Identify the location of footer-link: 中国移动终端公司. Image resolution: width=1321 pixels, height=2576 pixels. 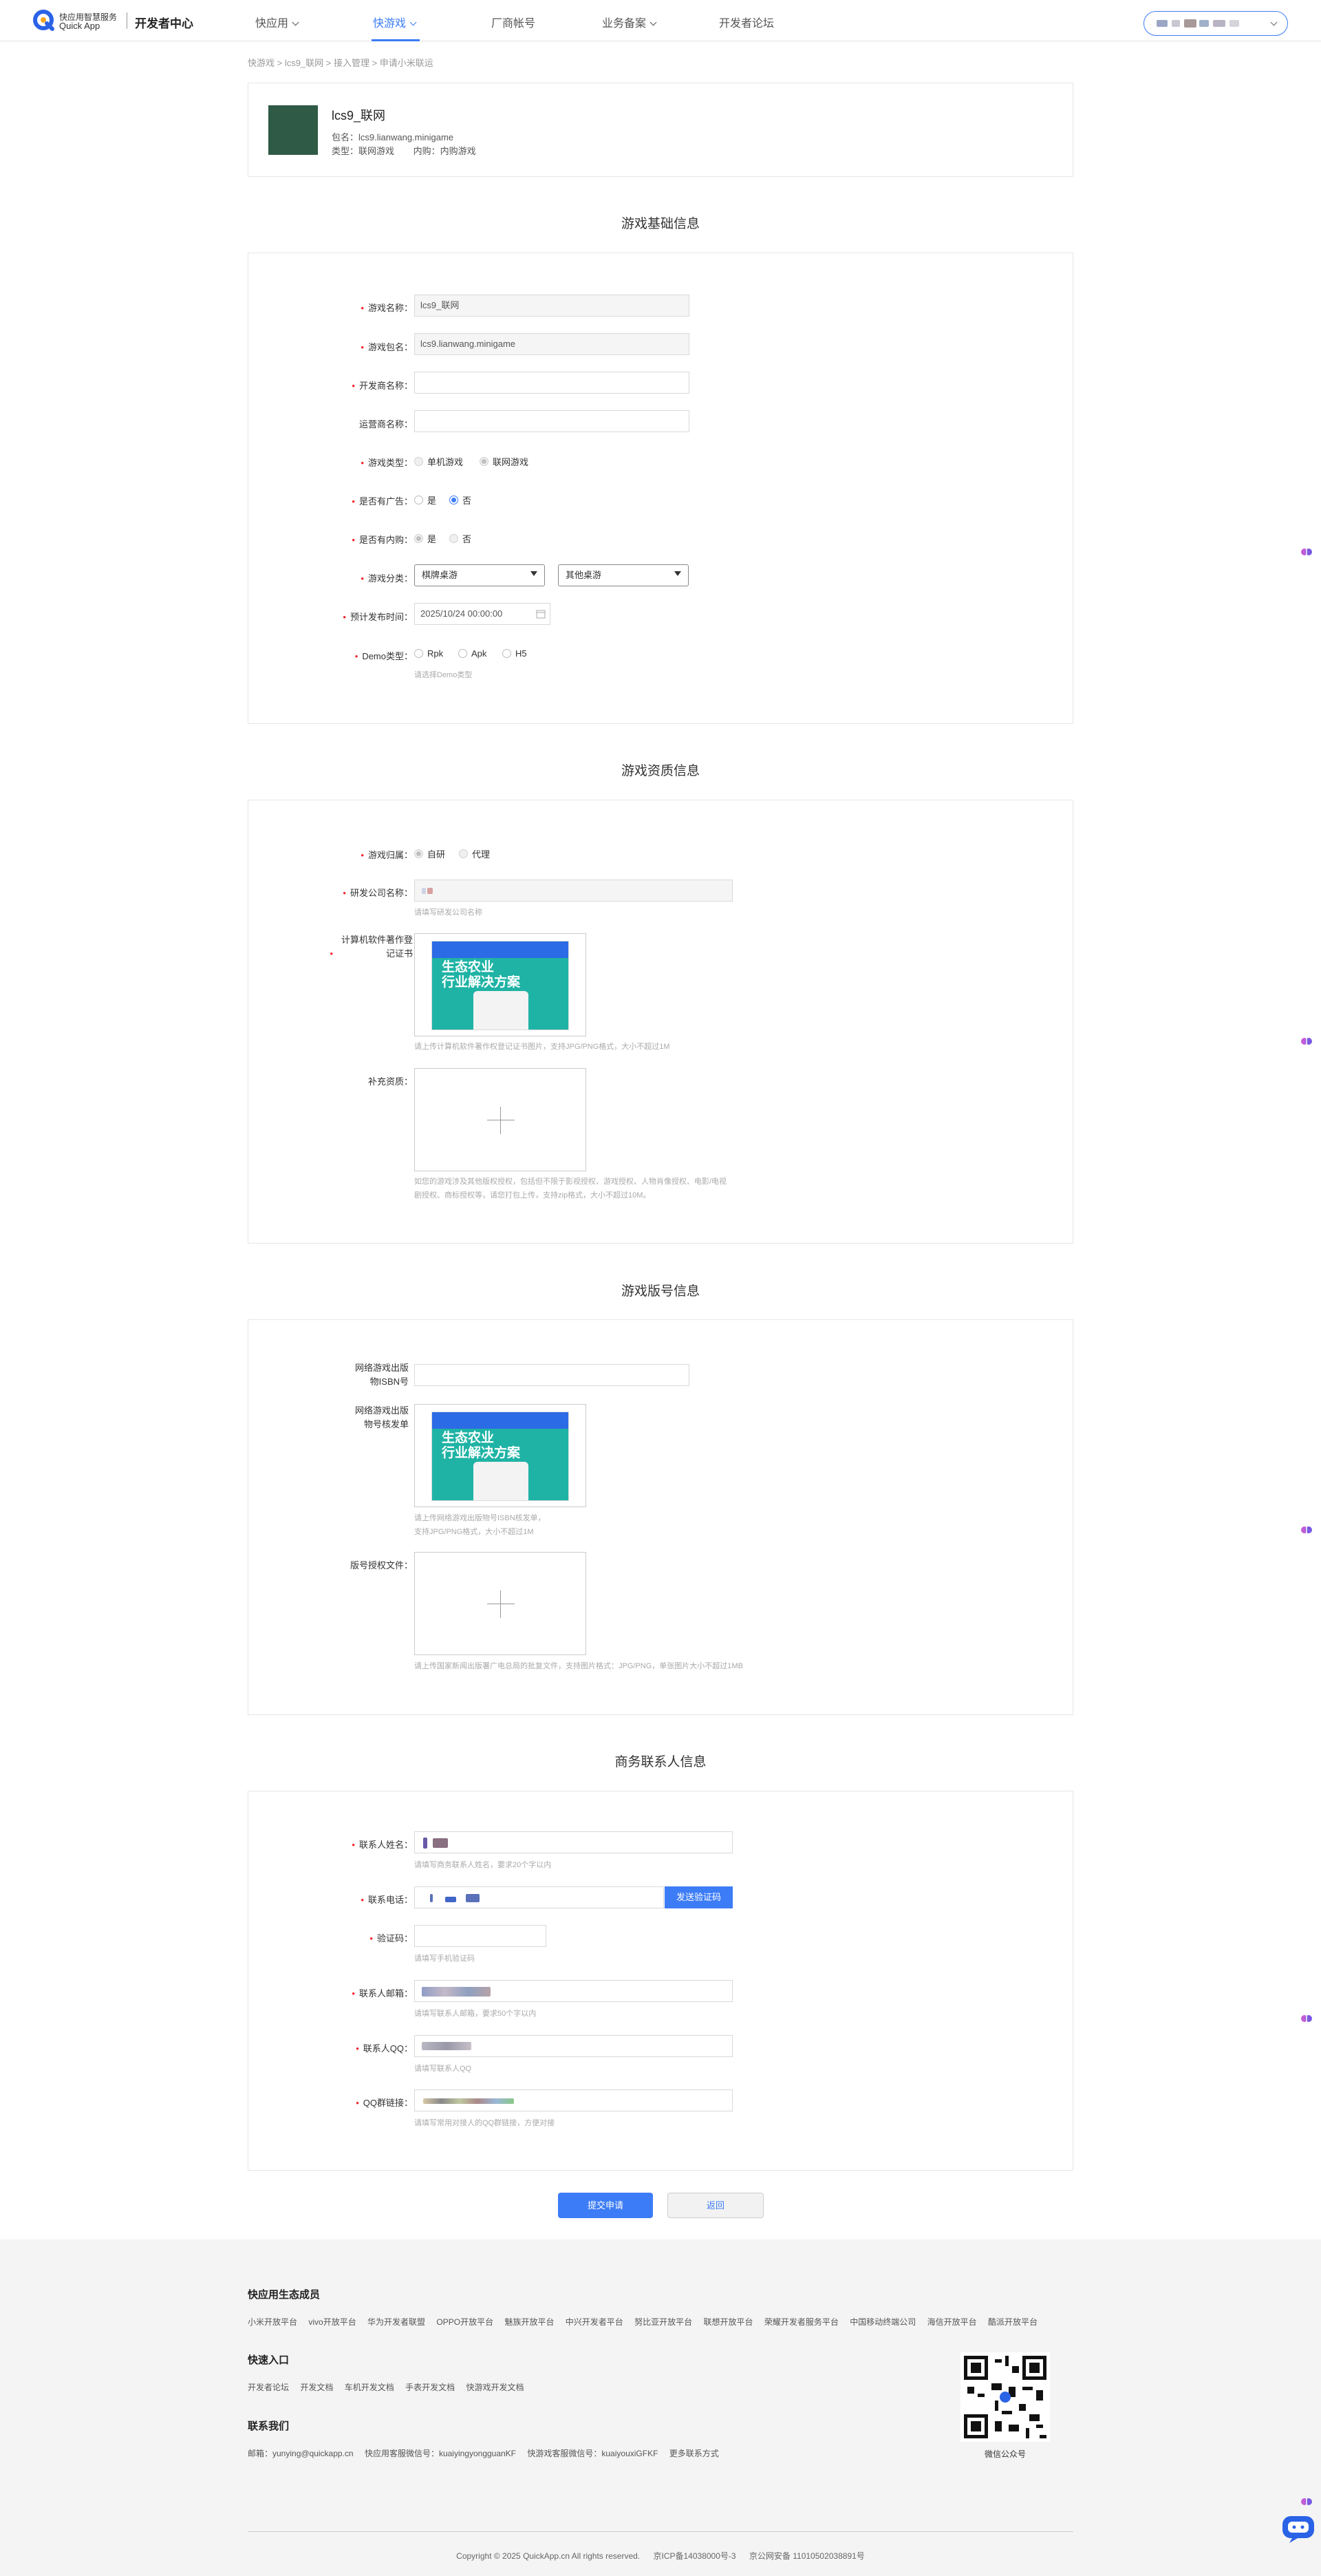
(883, 2322).